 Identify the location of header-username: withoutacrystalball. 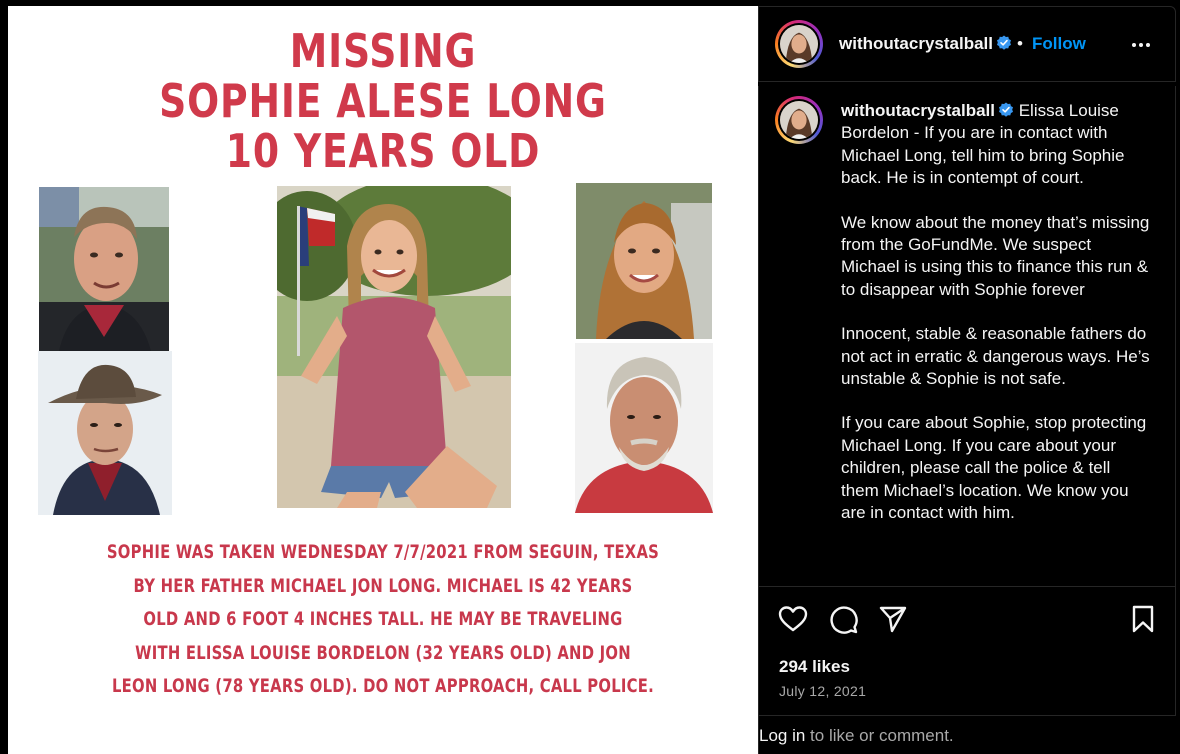
(916, 43).